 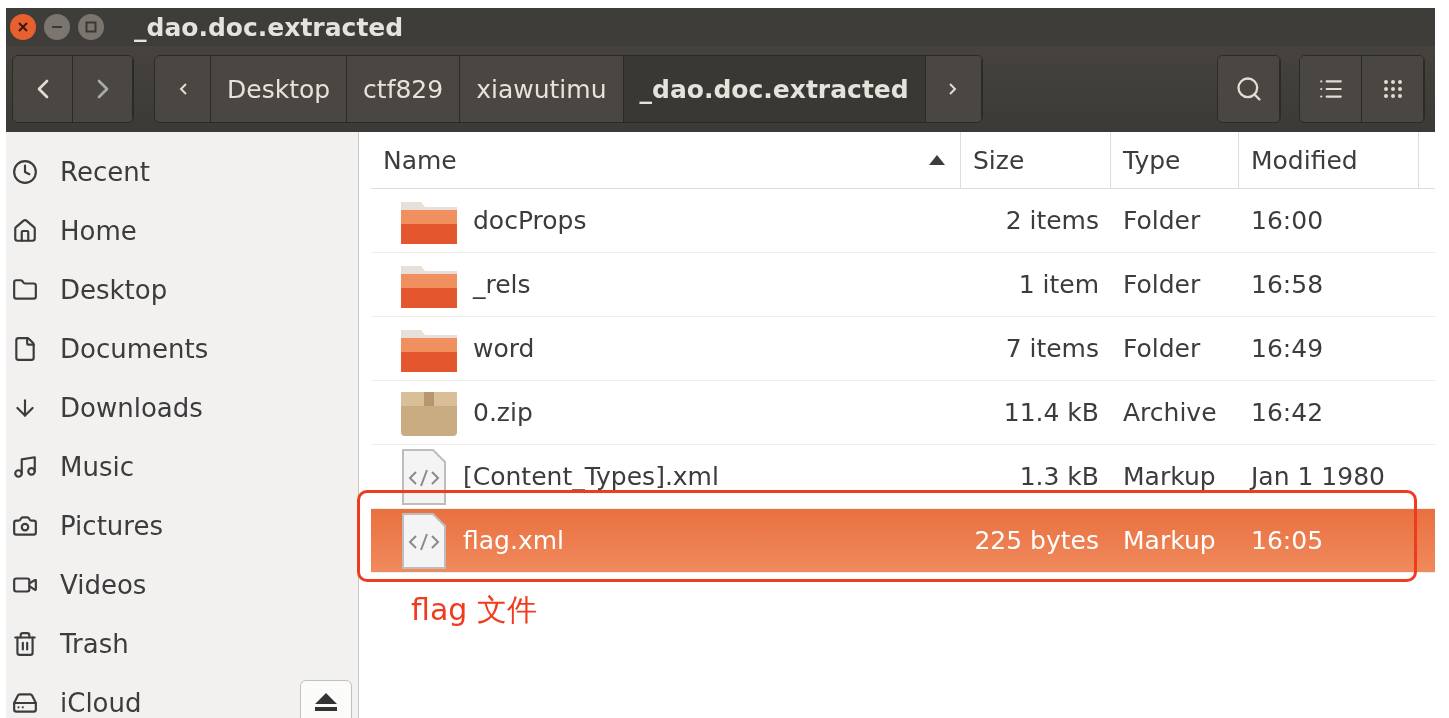 What do you see at coordinates (326, 702) in the screenshot?
I see `eject-icon` at bounding box center [326, 702].